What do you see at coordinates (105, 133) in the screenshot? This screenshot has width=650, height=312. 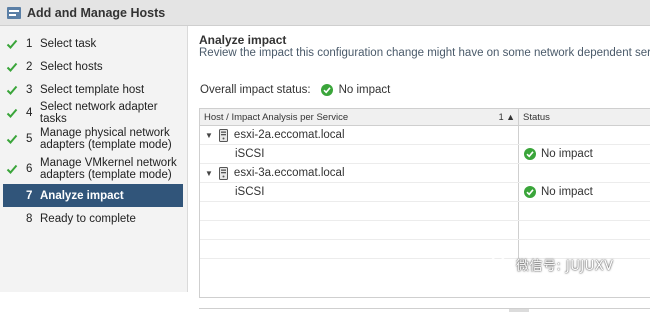 I see `step-label-line1: Manage physical network` at bounding box center [105, 133].